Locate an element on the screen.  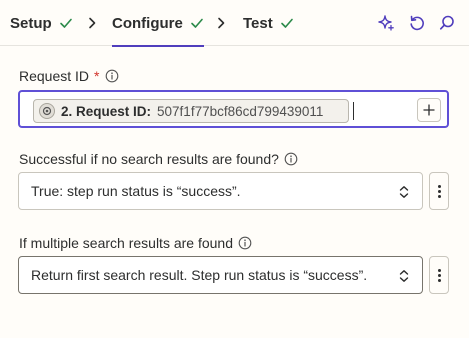
mapped-step-value: 507f1f77bcf86cd799439011 is located at coordinates (240, 111).